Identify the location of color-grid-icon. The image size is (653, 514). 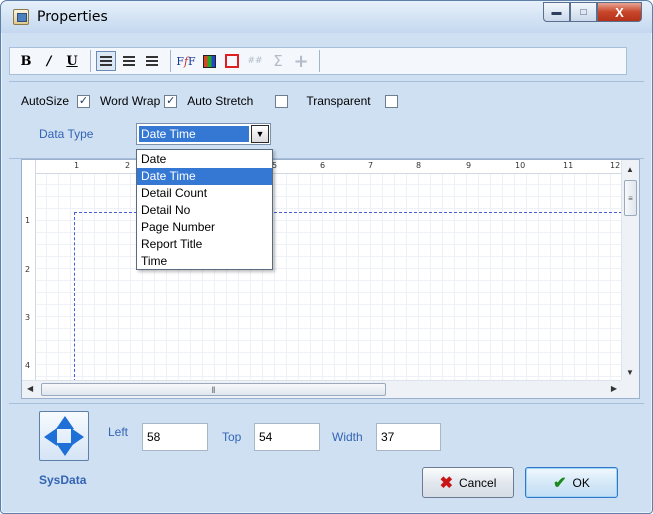
(209, 61).